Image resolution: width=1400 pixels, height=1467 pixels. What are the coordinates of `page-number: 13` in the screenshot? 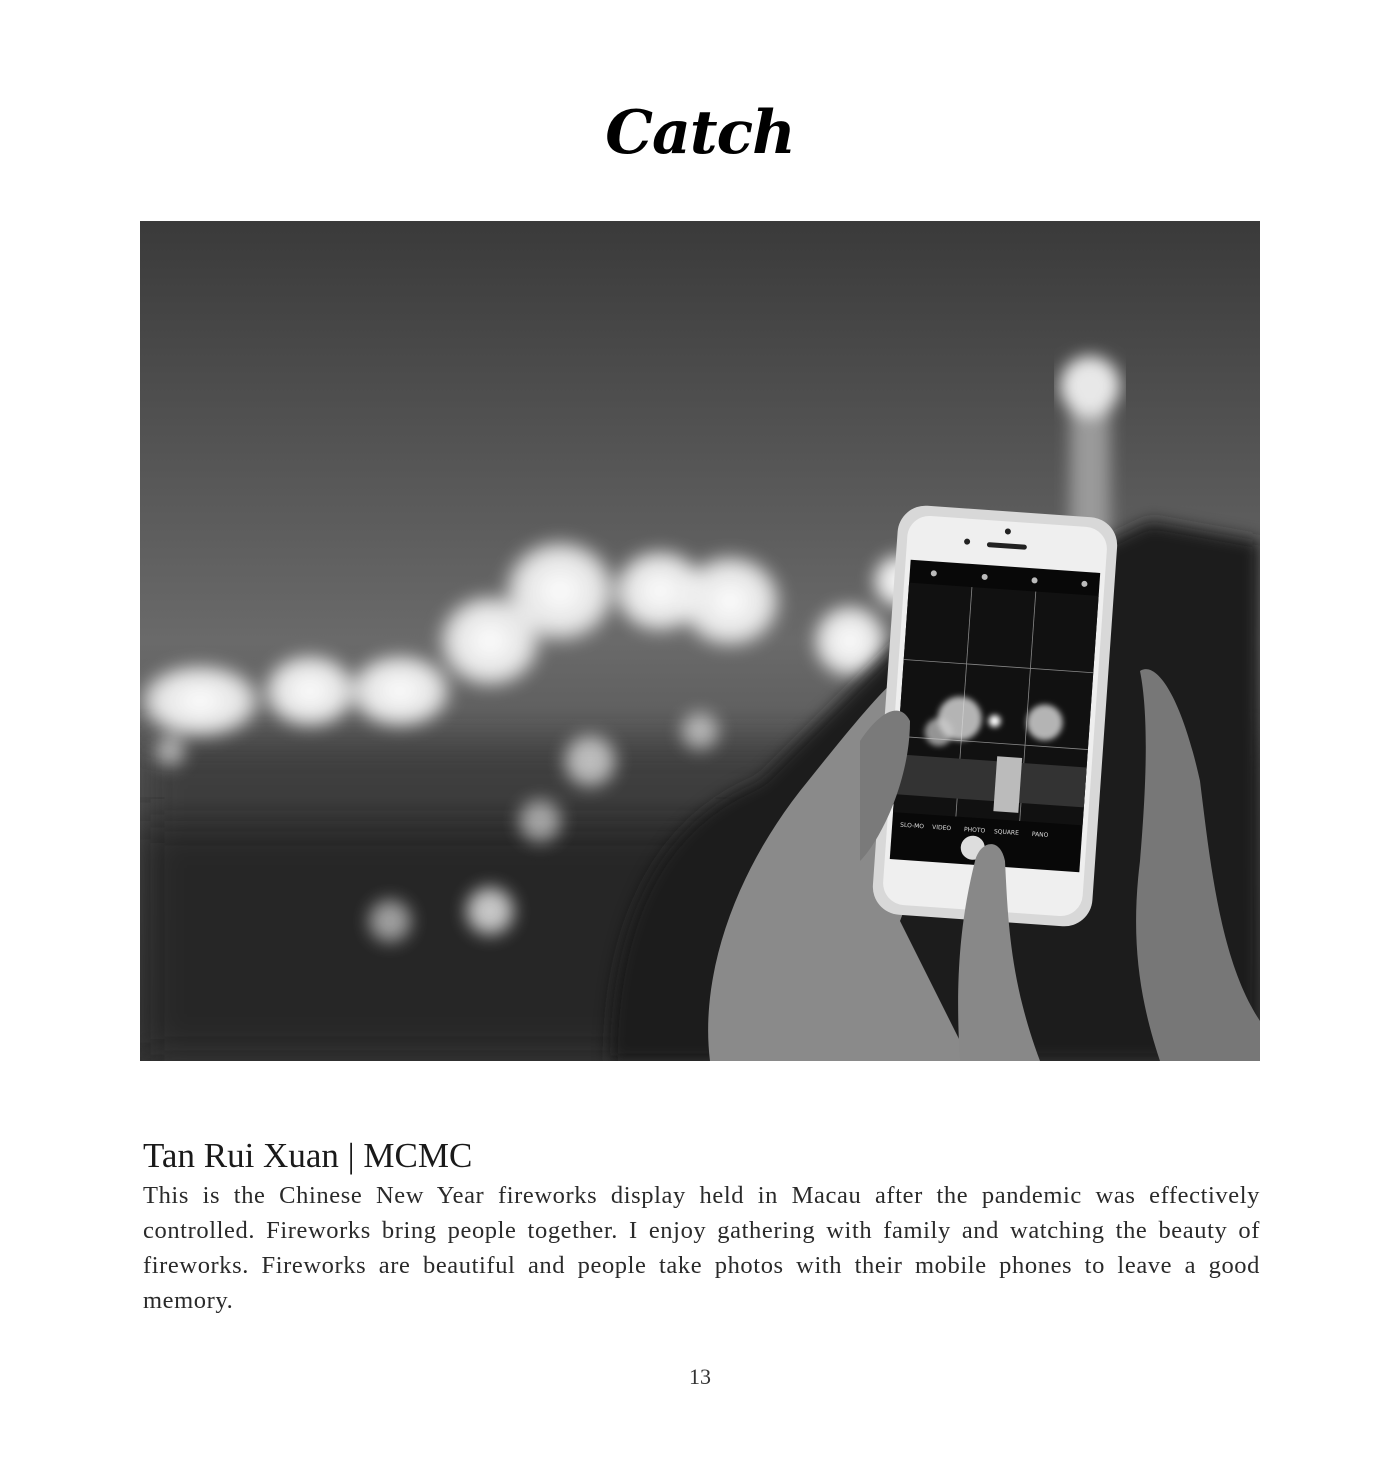 It's located at (700, 1376).